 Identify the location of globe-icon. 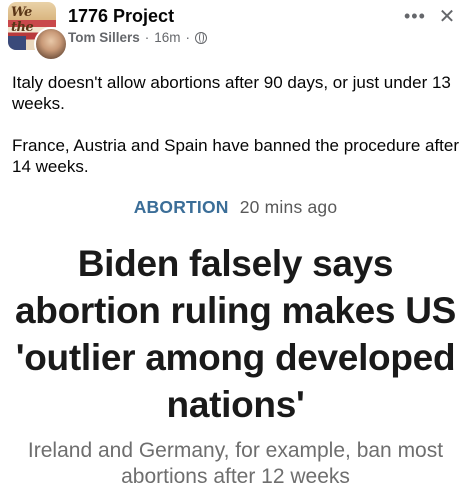
(201, 37).